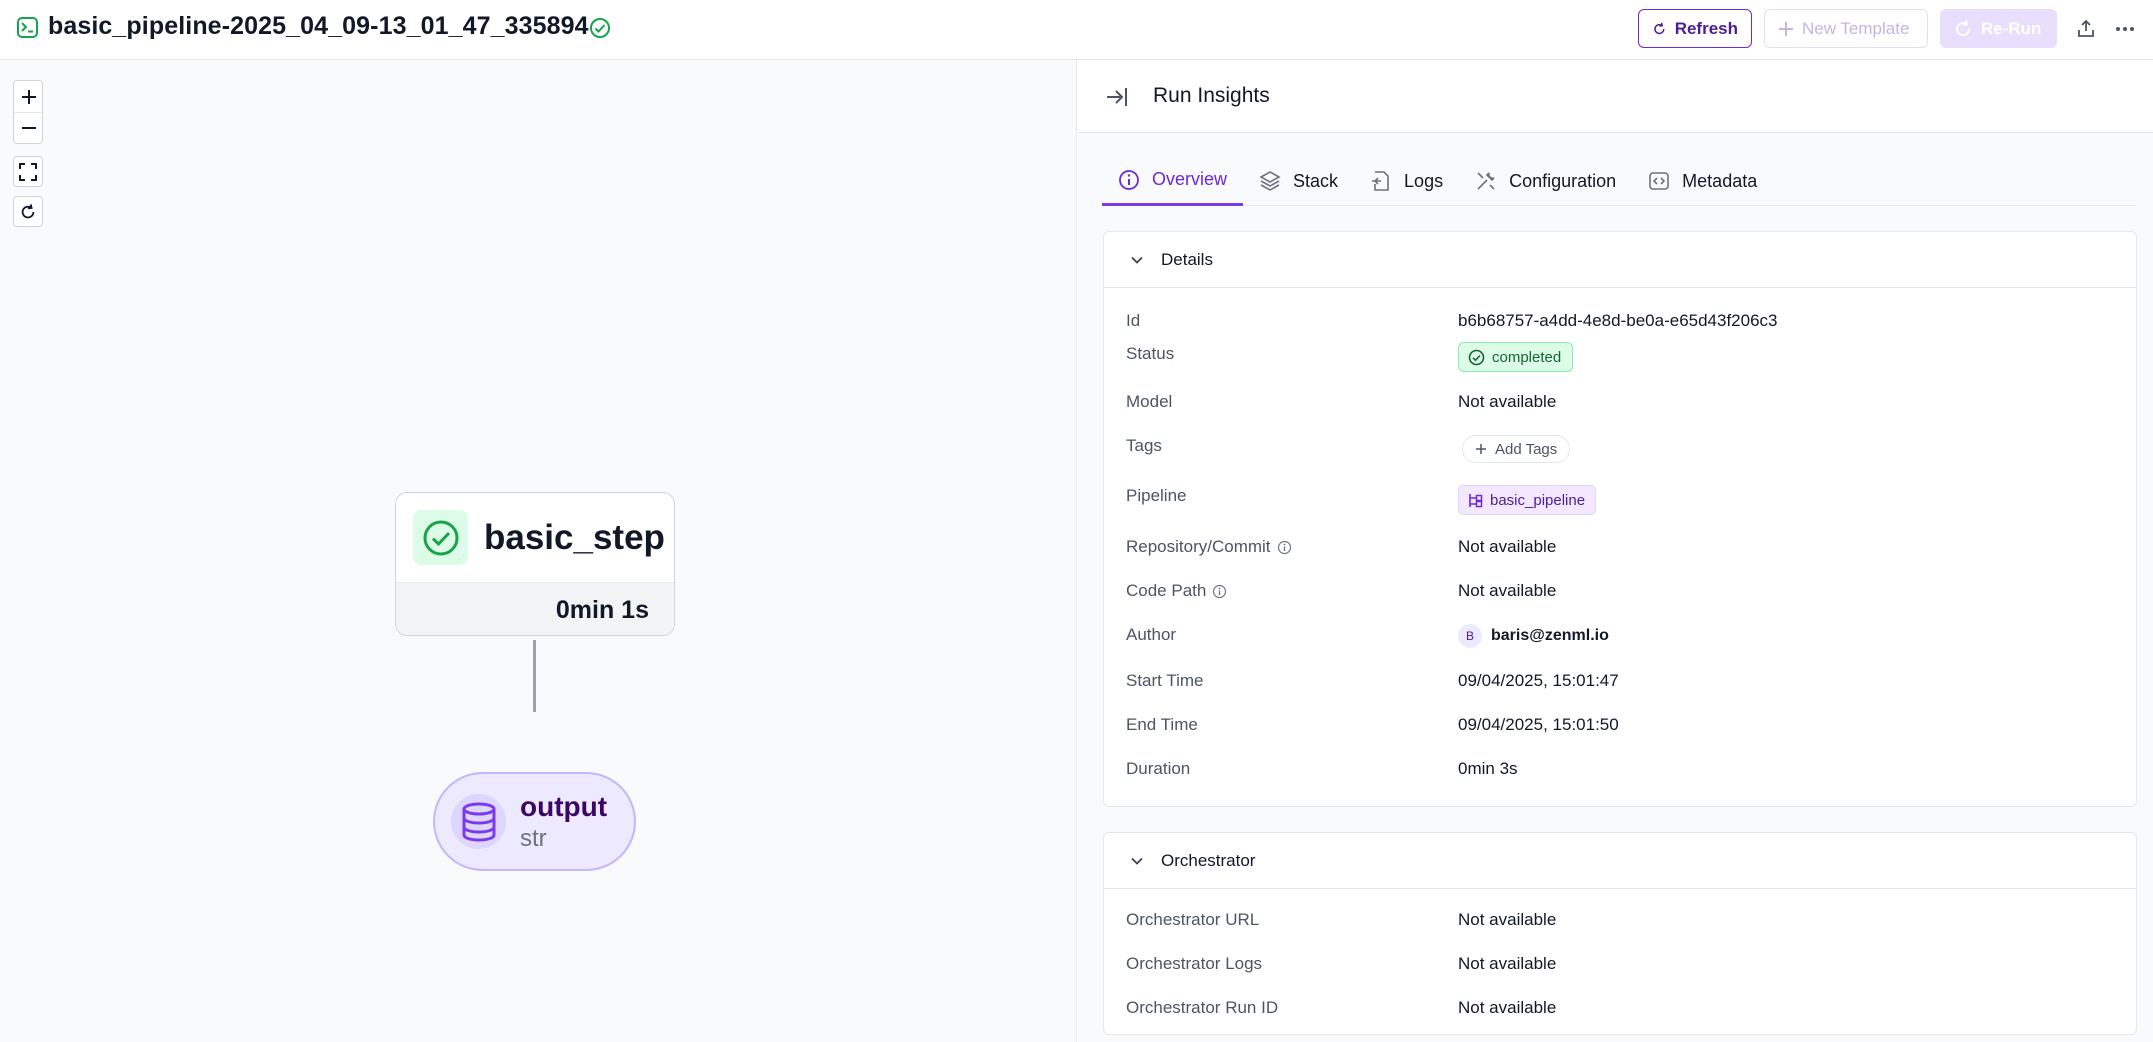  What do you see at coordinates (1621, 547) in the screenshot?
I see `detail-row-repository: Repository/Commit Not available` at bounding box center [1621, 547].